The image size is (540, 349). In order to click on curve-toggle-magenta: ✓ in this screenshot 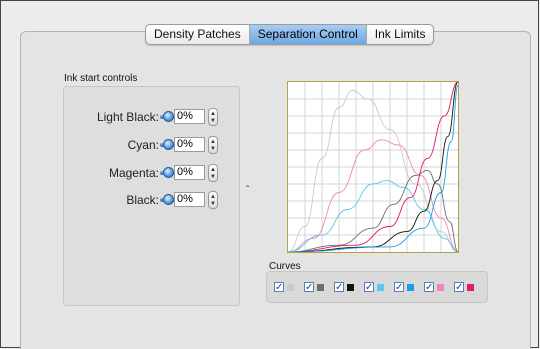, I will do `click(465, 287)`.